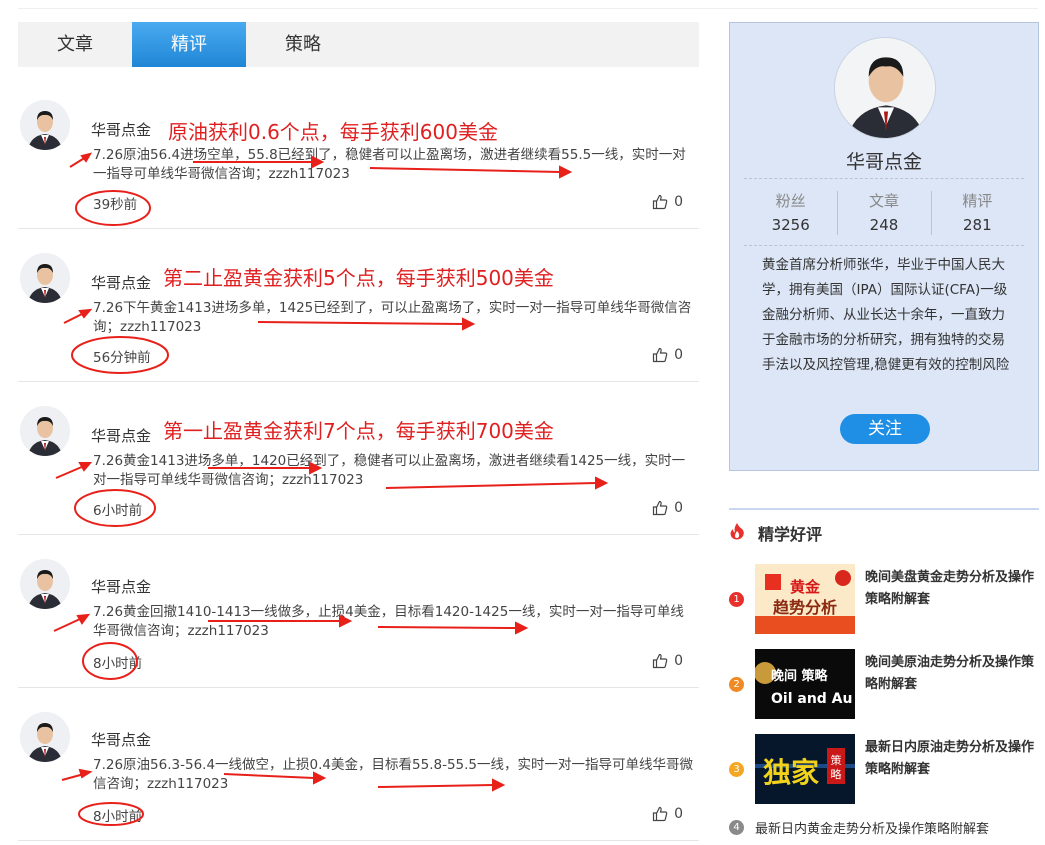 This screenshot has width=1045, height=845. I want to click on article-thumbnail: 晚间 策略 Oil and Au, so click(805, 684).